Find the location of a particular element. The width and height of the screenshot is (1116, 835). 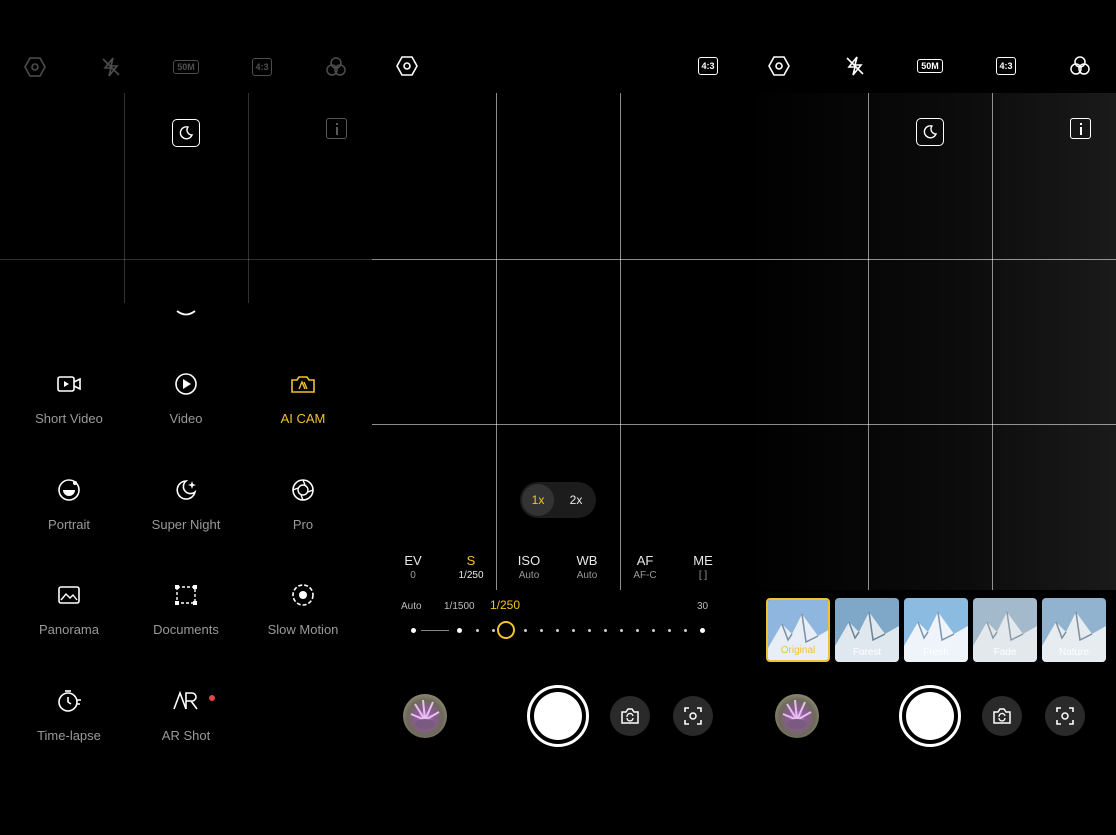

param-key: ISO is located at coordinates (529, 560).